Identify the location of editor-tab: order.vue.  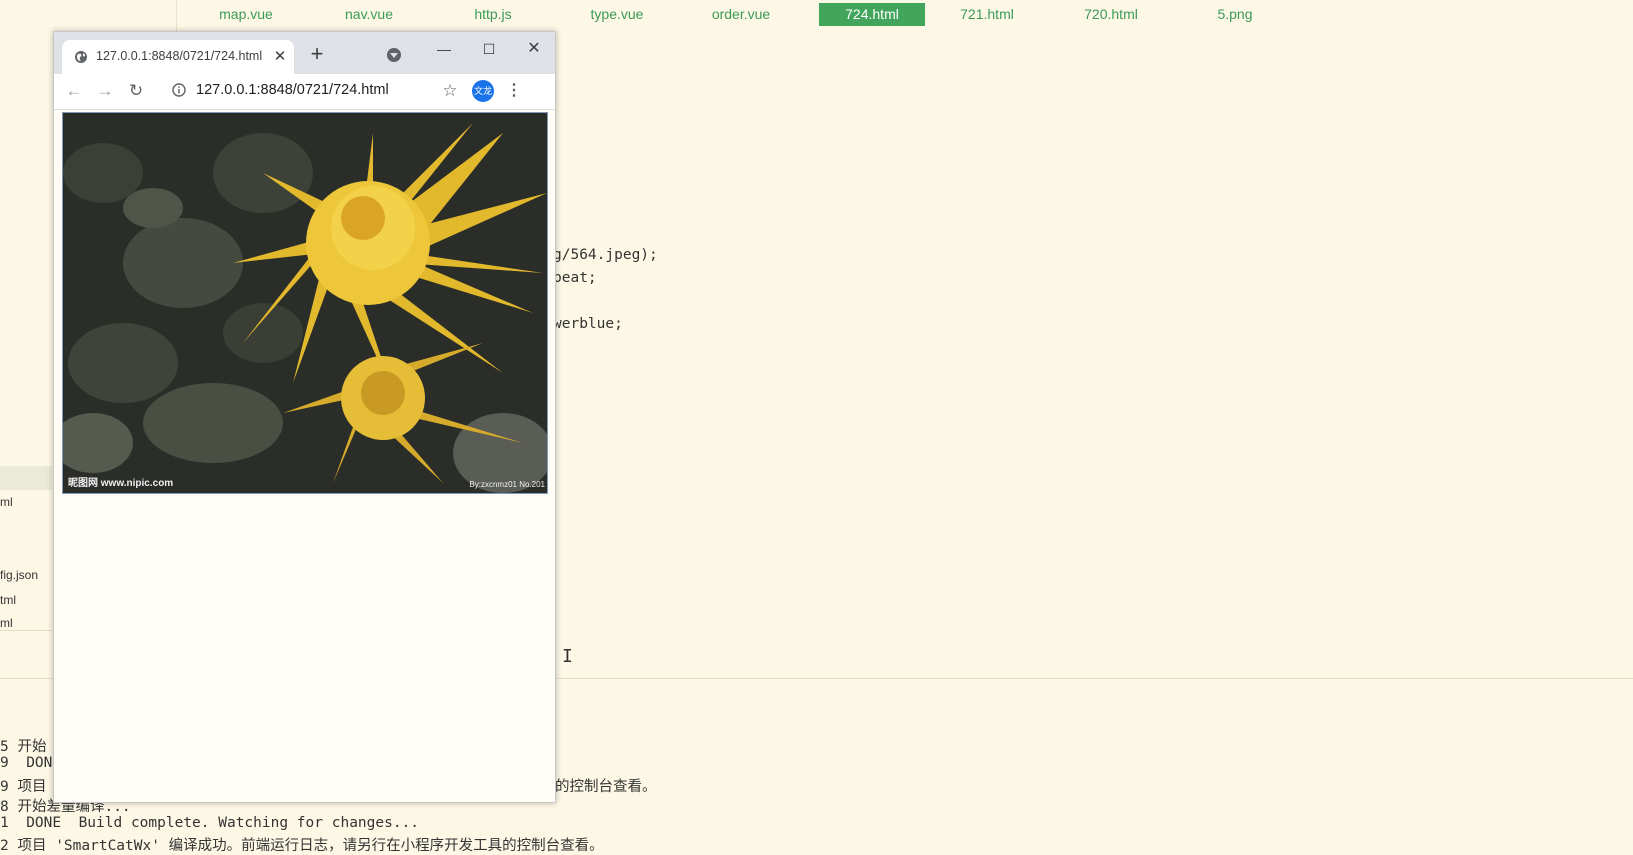
(741, 14).